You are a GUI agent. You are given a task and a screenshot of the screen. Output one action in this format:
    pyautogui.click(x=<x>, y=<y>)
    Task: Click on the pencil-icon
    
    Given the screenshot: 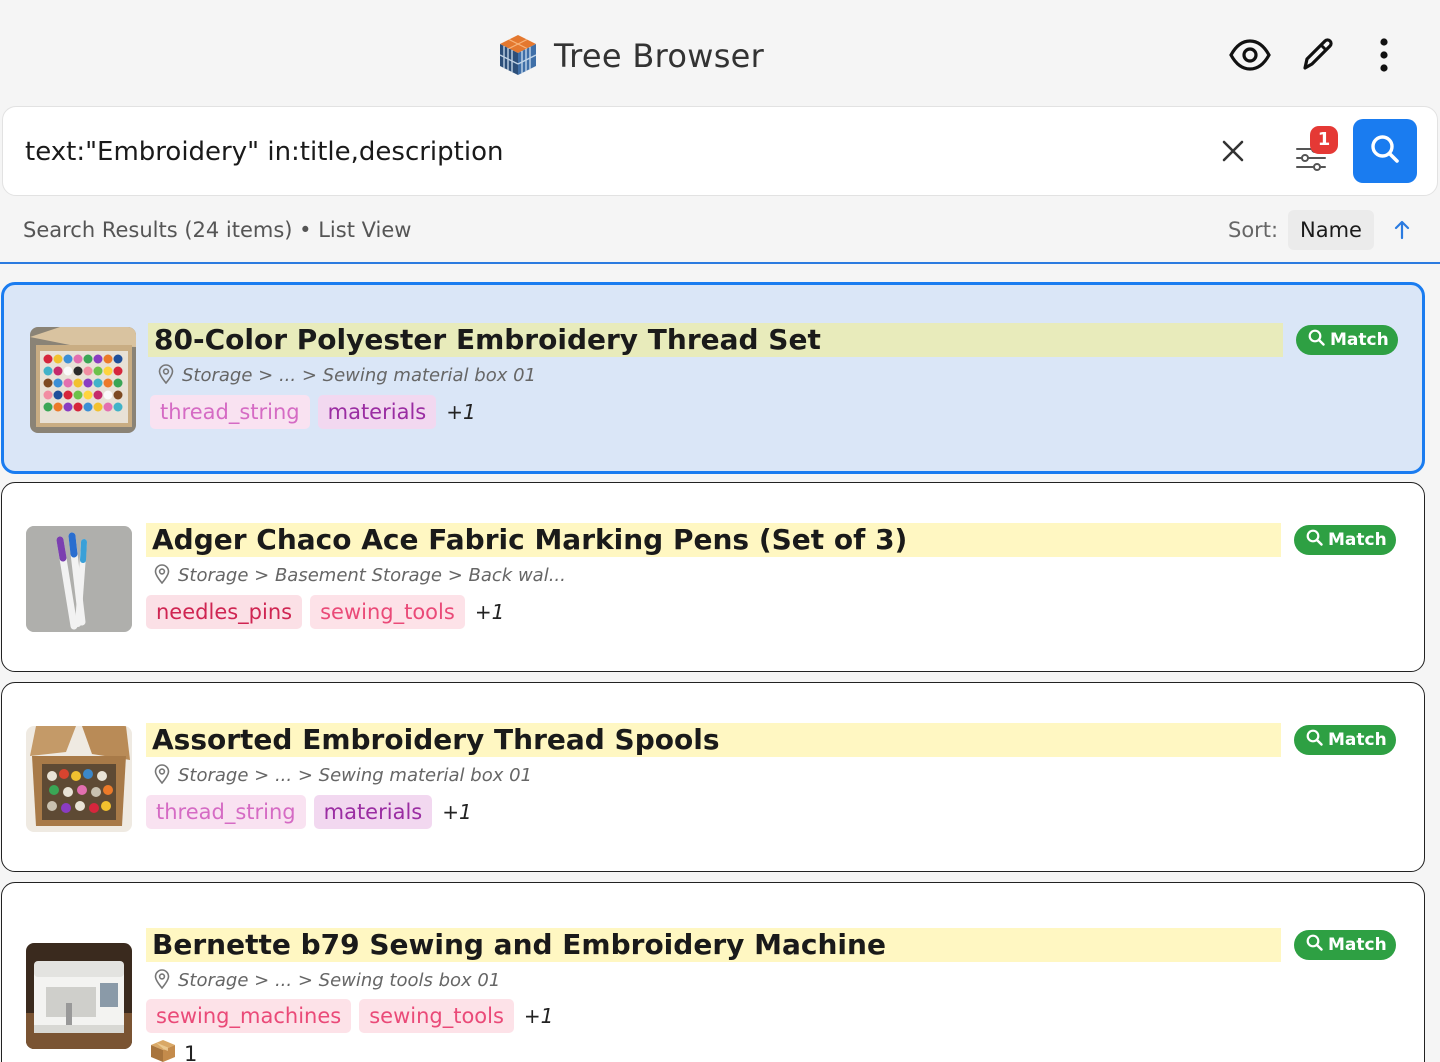 What is the action you would take?
    pyautogui.click(x=1317, y=55)
    